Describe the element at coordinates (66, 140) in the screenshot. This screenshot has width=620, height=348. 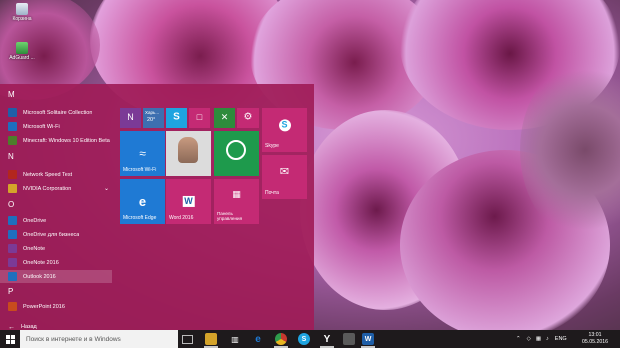
I see `app-item-label: Minecraft: Windows 10 Edition Beta` at that location.